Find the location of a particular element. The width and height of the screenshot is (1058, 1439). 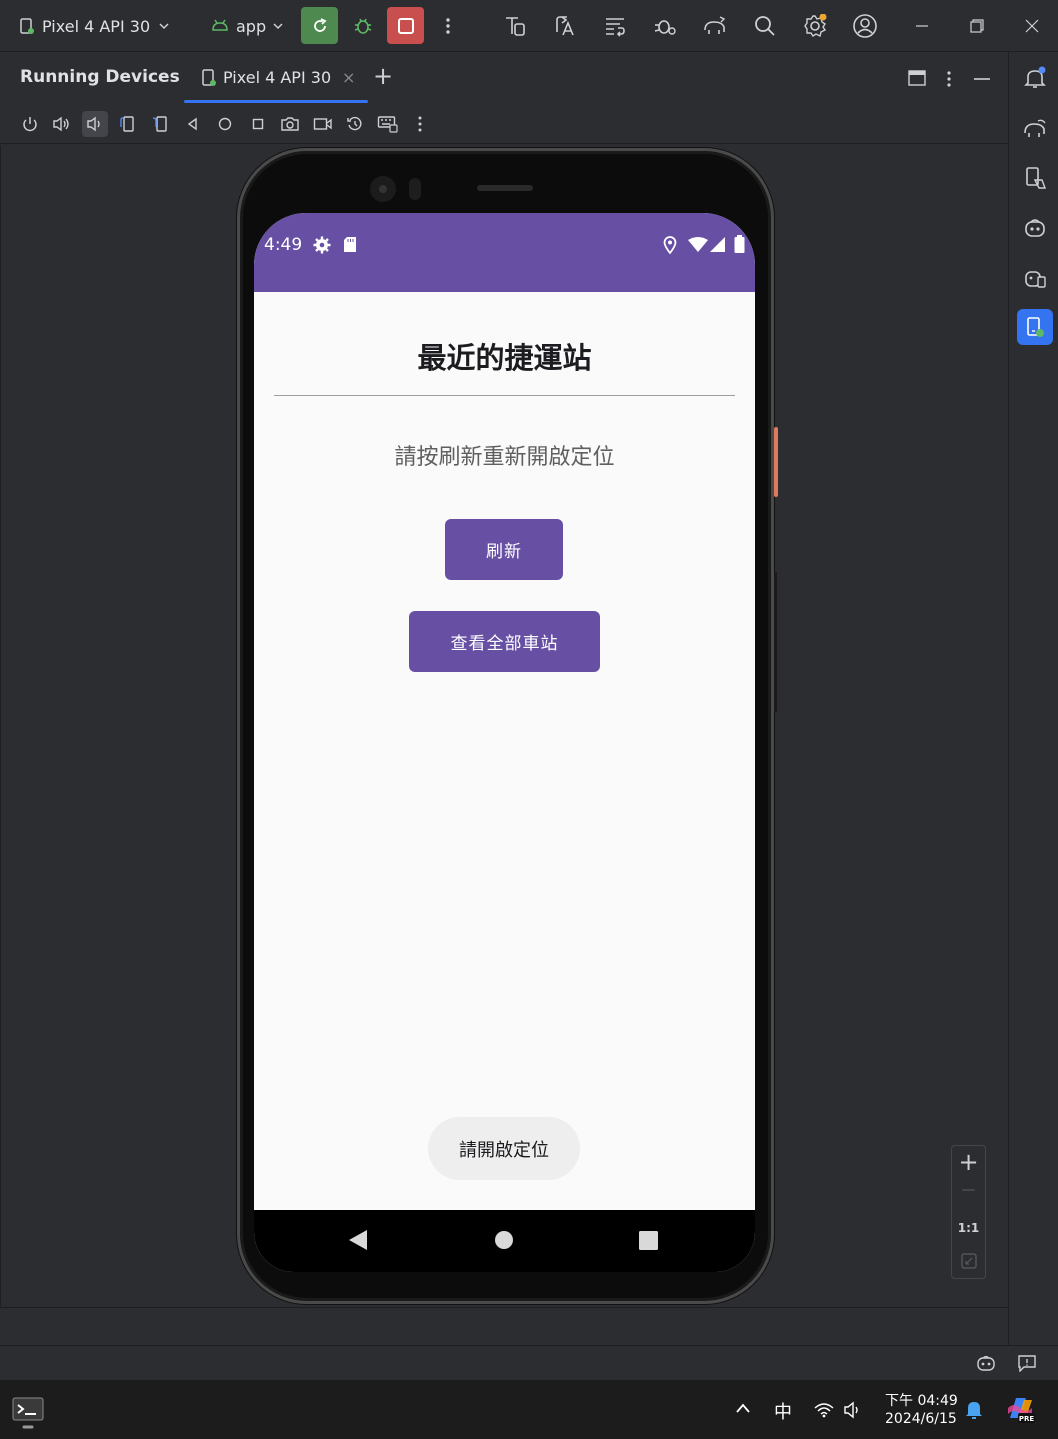

device-selector: Pixel 4 API 30 is located at coordinates (94, 26).